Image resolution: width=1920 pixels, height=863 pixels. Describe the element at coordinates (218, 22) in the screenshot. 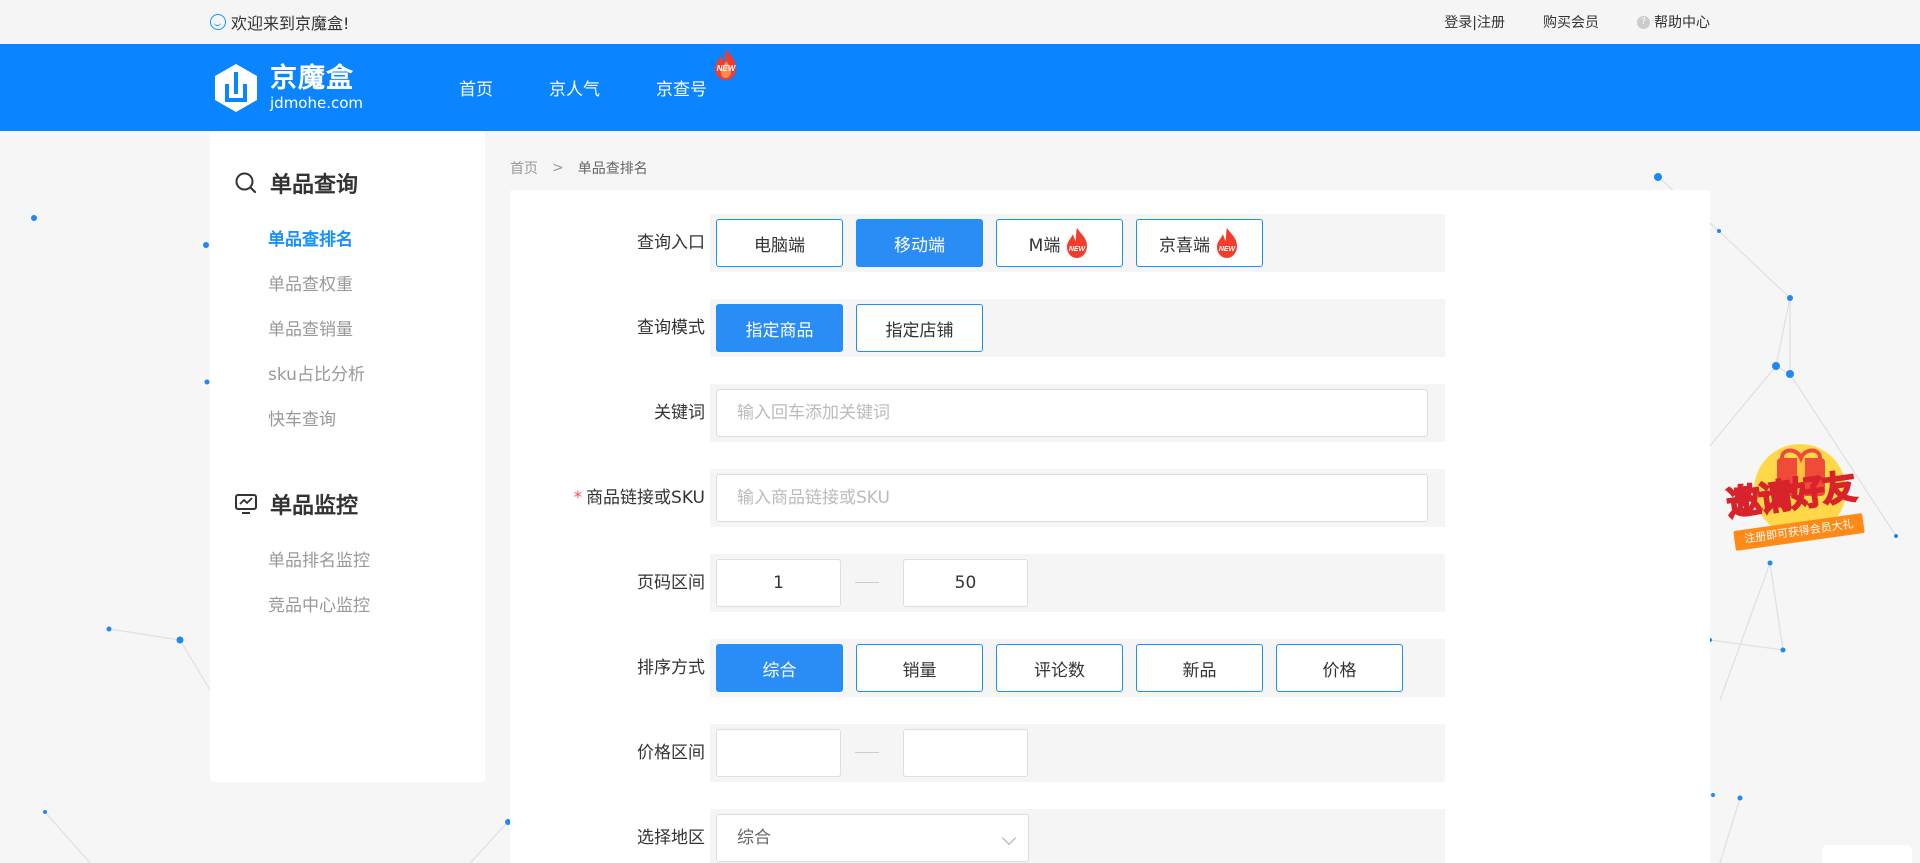

I see `smile-icon` at that location.